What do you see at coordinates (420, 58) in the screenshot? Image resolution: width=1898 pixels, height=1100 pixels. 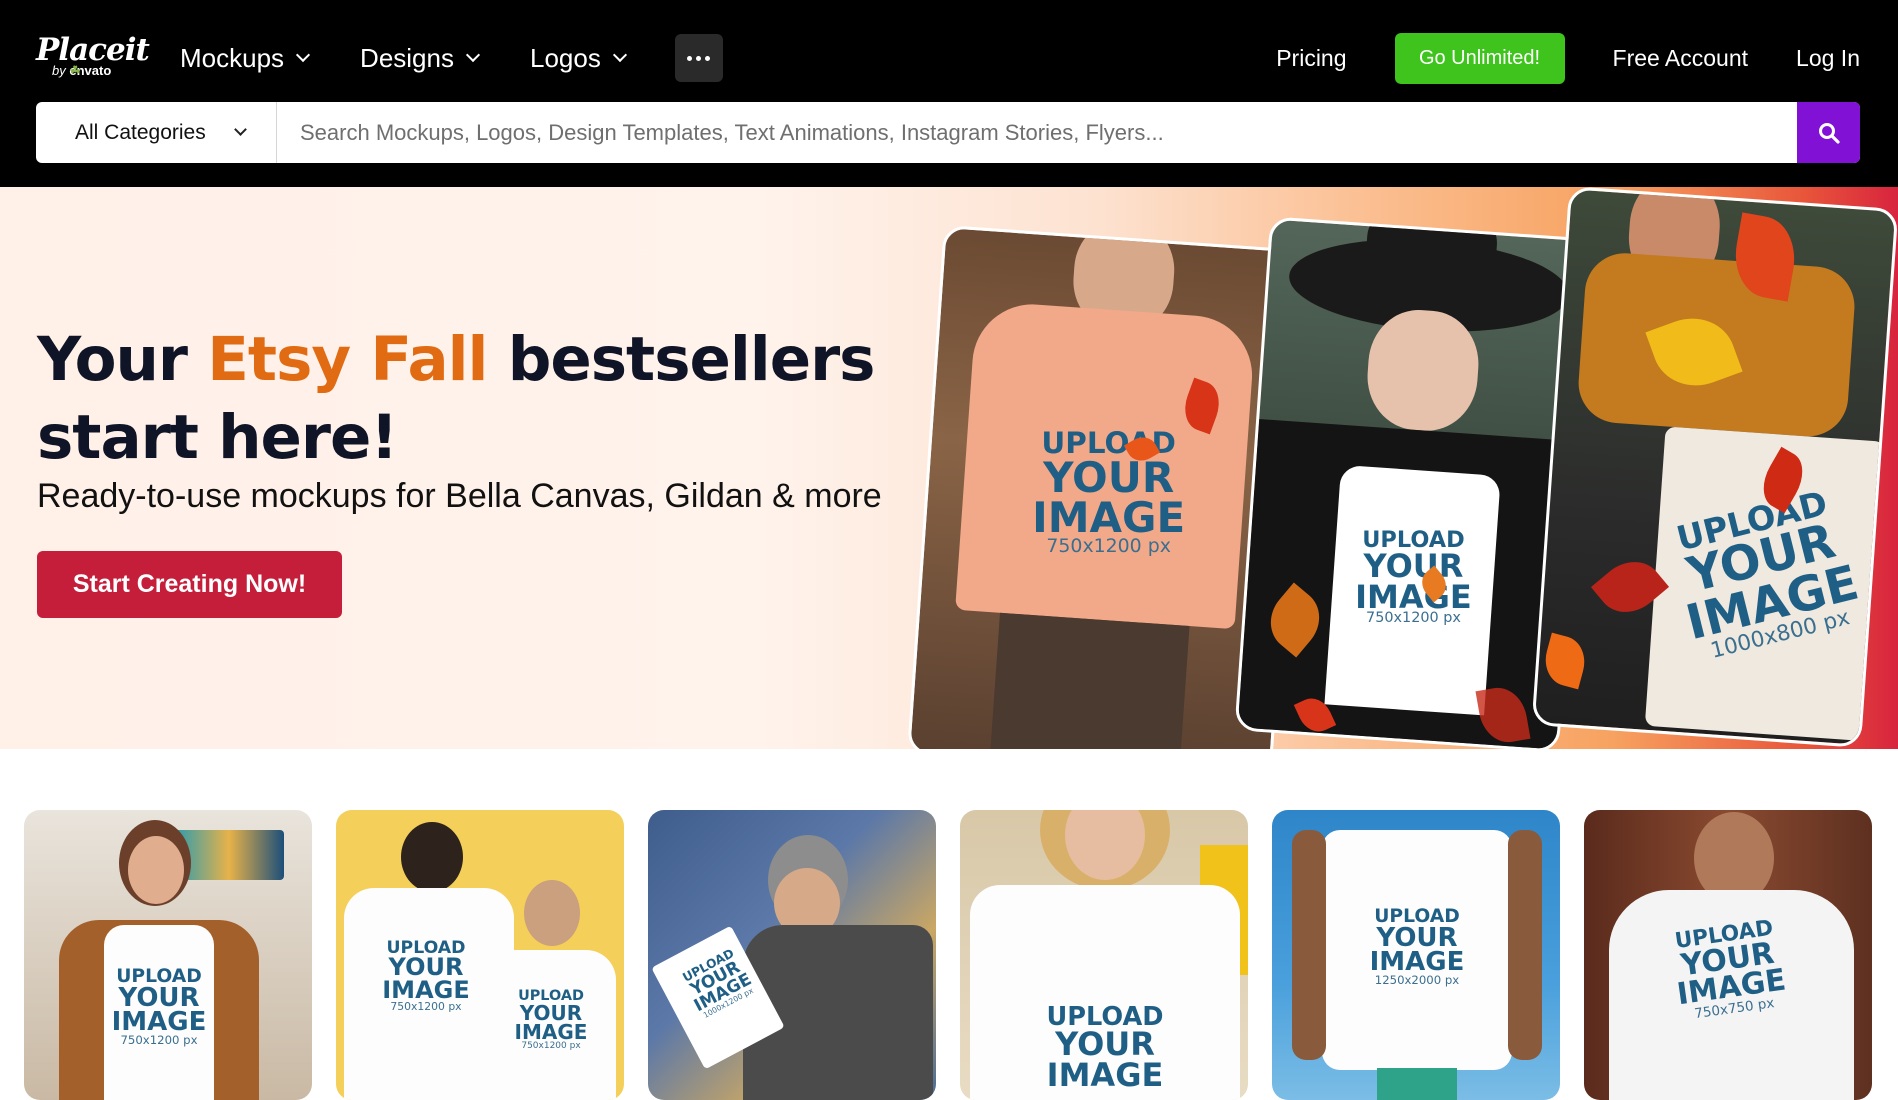 I see `nav-designs: Designs` at bounding box center [420, 58].